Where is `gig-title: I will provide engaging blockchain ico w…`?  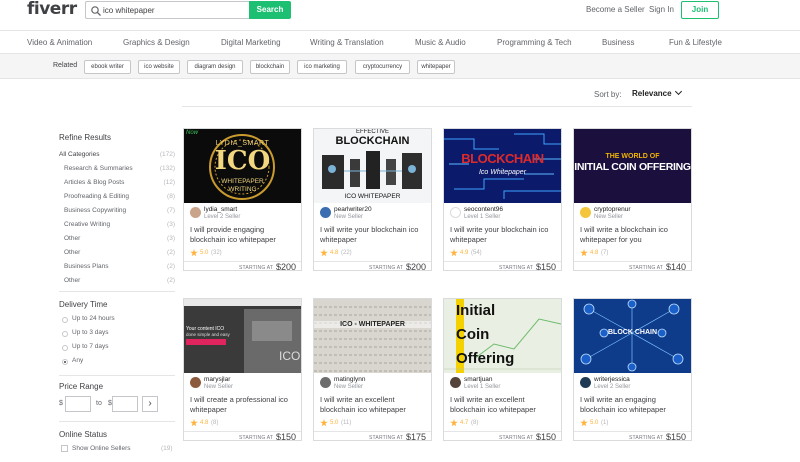 gig-title: I will provide engaging blockchain ico w… is located at coordinates (244, 235).